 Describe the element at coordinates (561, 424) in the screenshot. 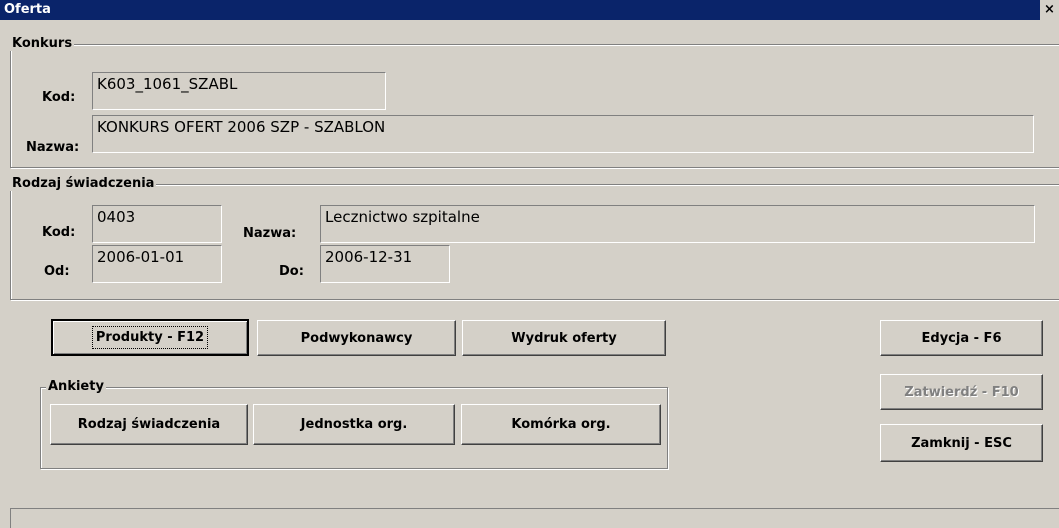

I see `ankieta-komorka-button: Komórka org.` at that location.